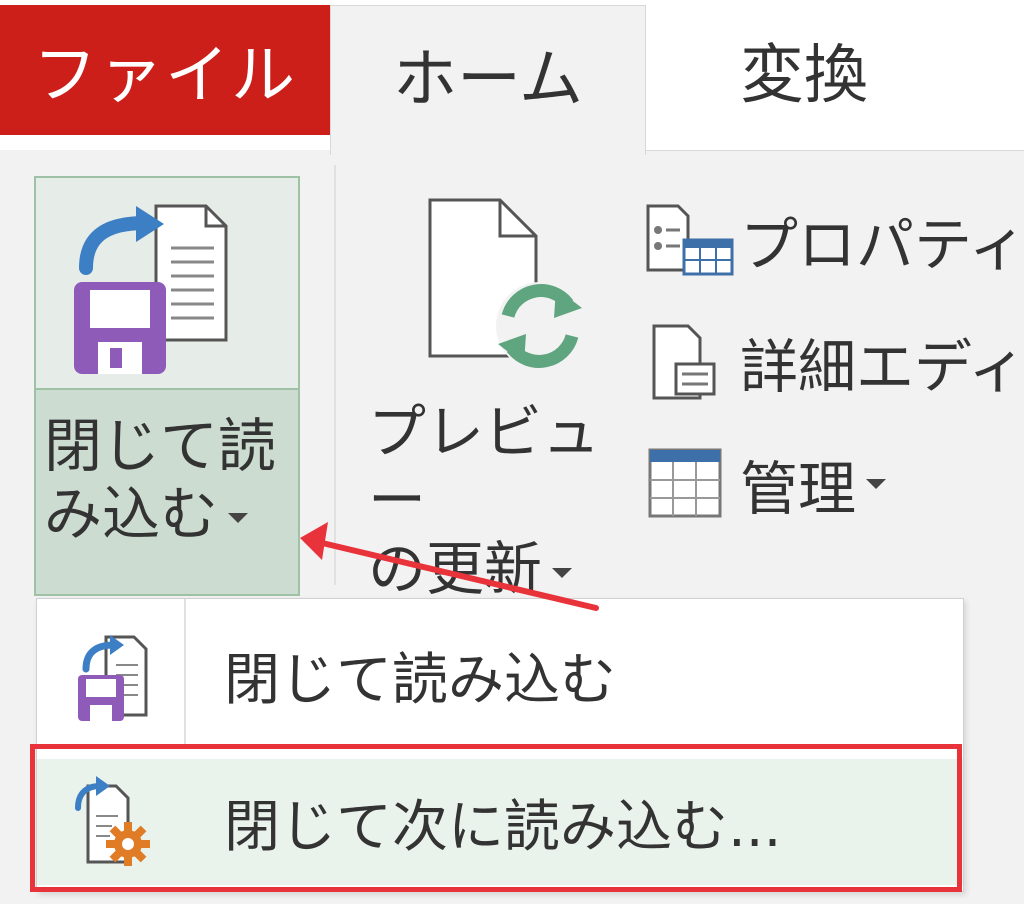 This screenshot has width=1024, height=904. Describe the element at coordinates (496, 818) in the screenshot. I see `annotation-highlight-box` at that location.